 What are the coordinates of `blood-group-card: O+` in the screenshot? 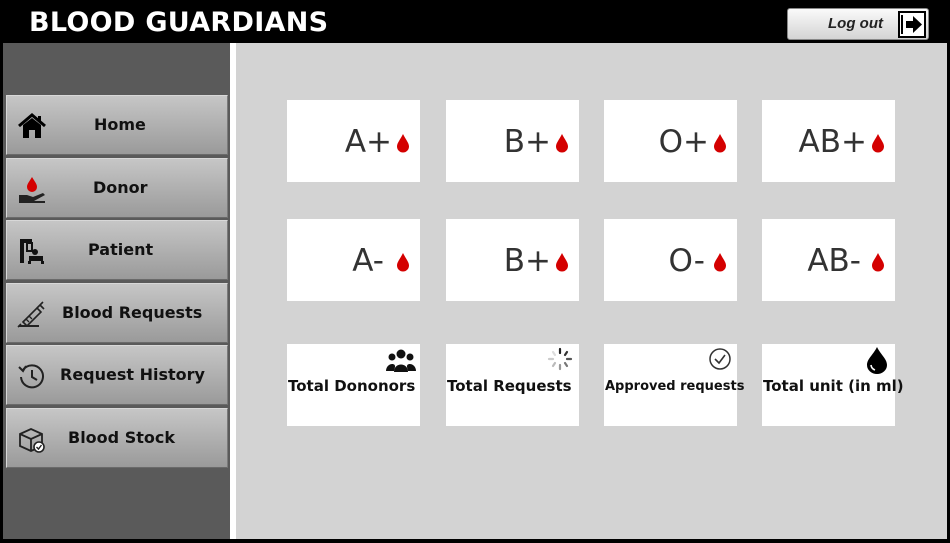 It's located at (670, 141).